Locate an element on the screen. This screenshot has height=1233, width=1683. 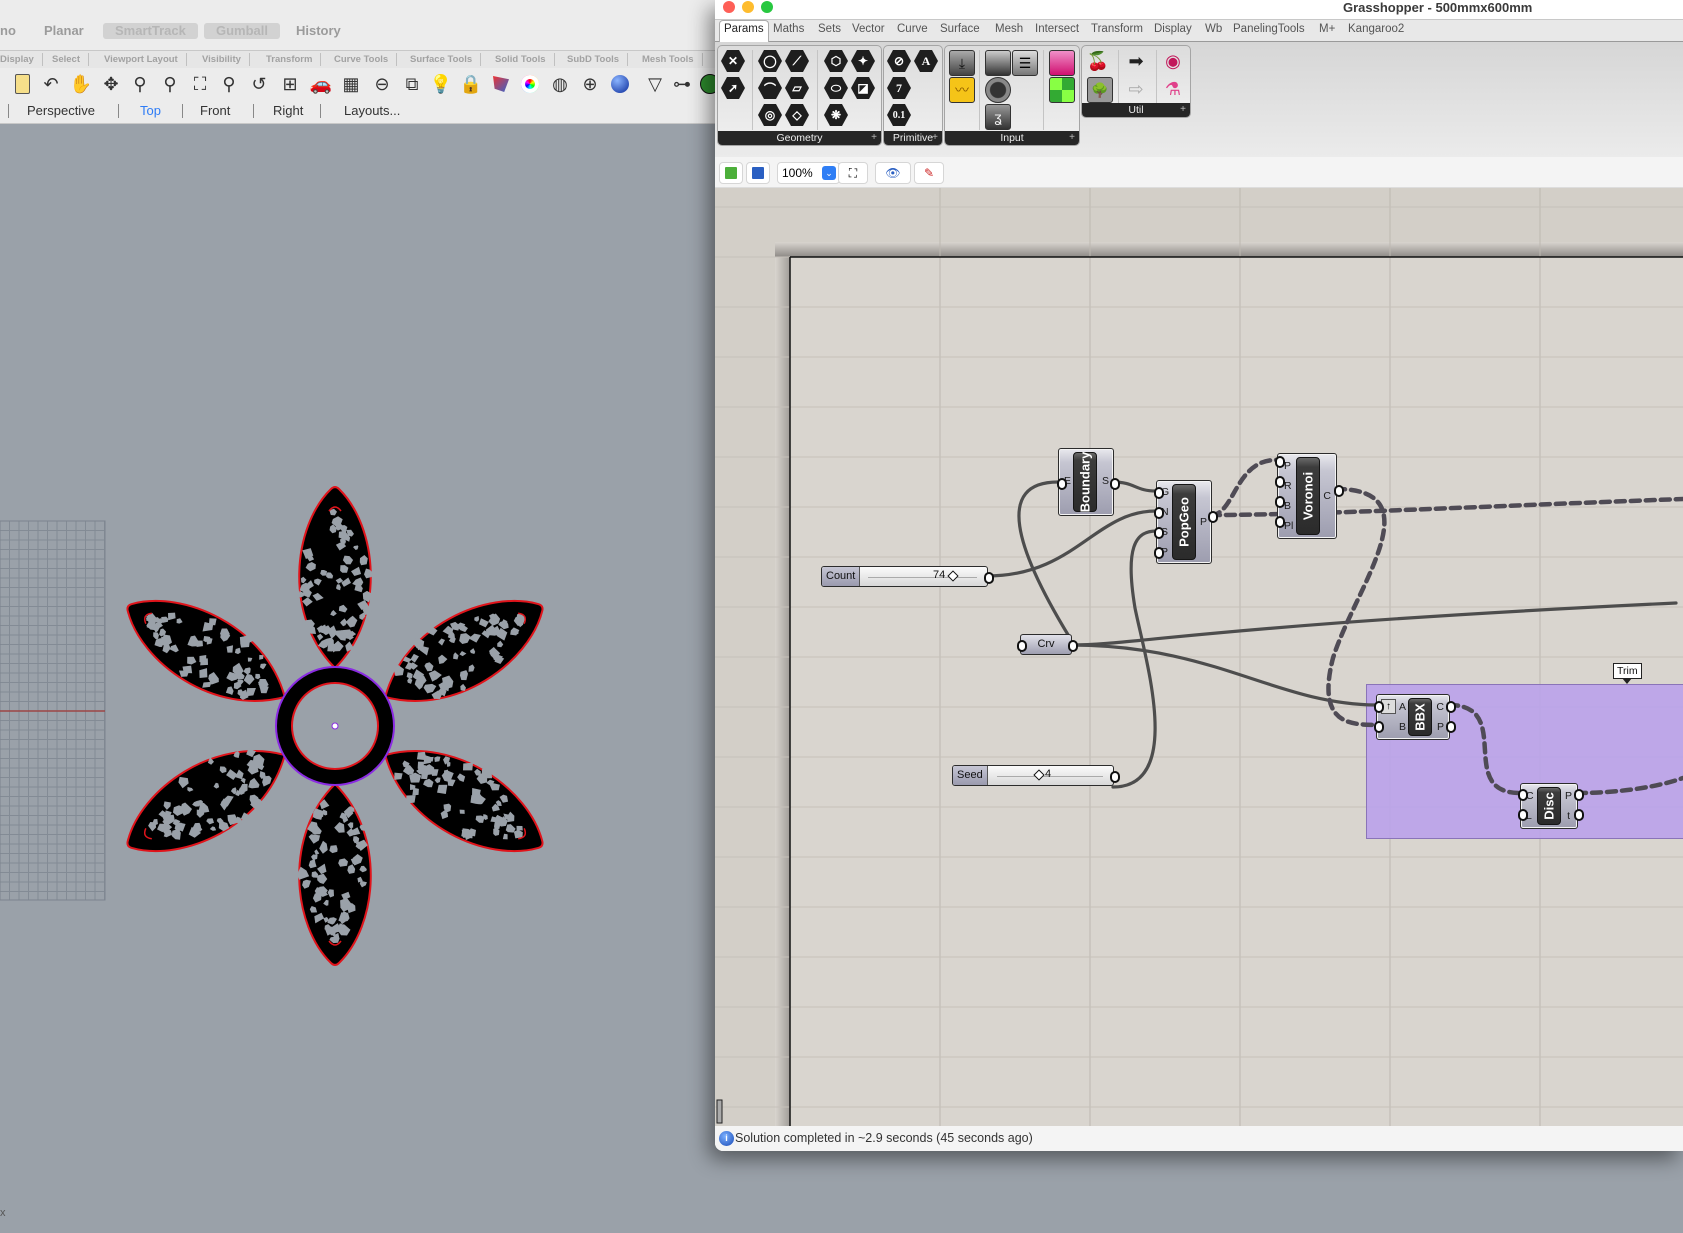
tab-transform: Transform is located at coordinates (1117, 29).